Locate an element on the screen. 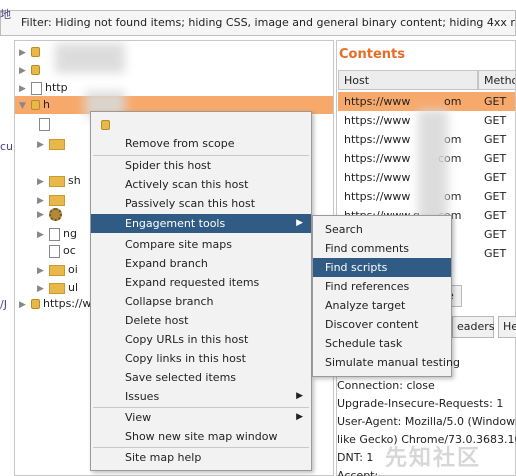 This screenshot has height=476, width=516. gear-icon is located at coordinates (55, 214).